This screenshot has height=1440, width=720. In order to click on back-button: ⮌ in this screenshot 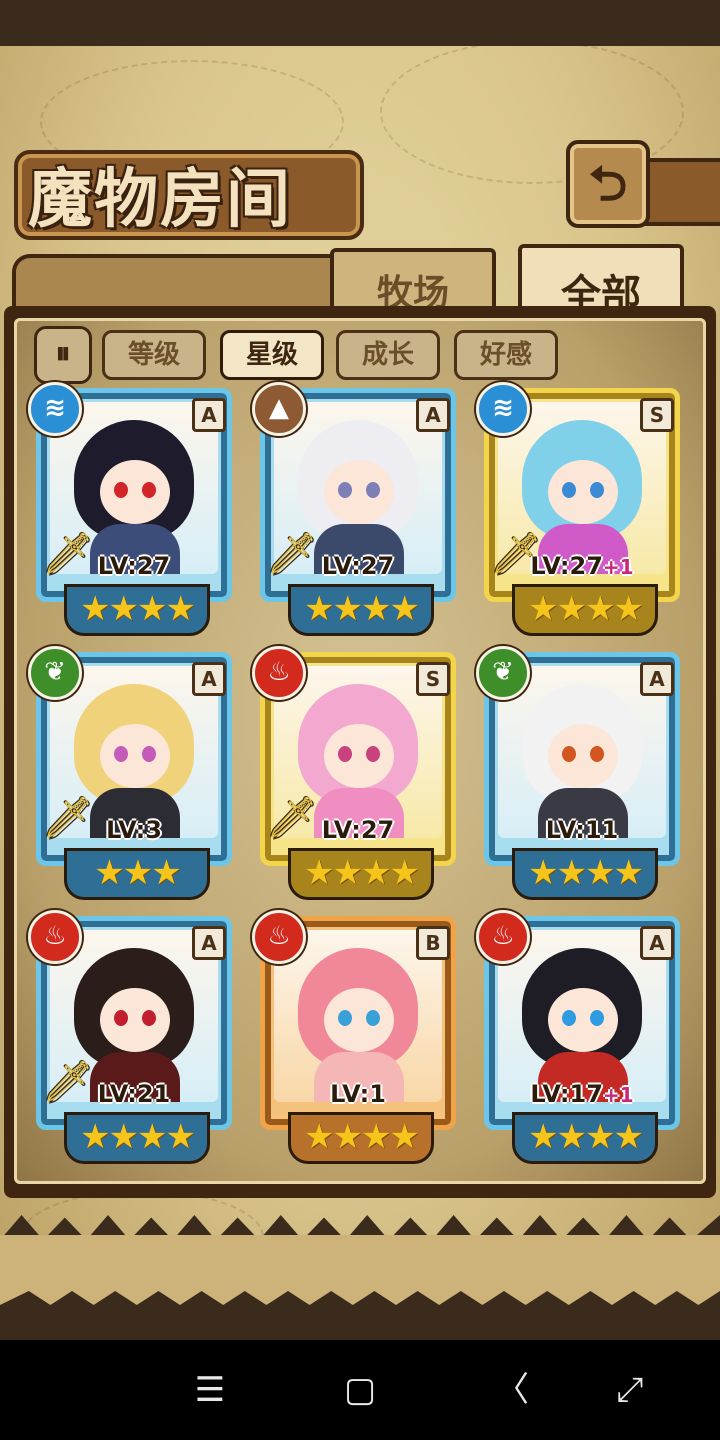, I will do `click(608, 184)`.